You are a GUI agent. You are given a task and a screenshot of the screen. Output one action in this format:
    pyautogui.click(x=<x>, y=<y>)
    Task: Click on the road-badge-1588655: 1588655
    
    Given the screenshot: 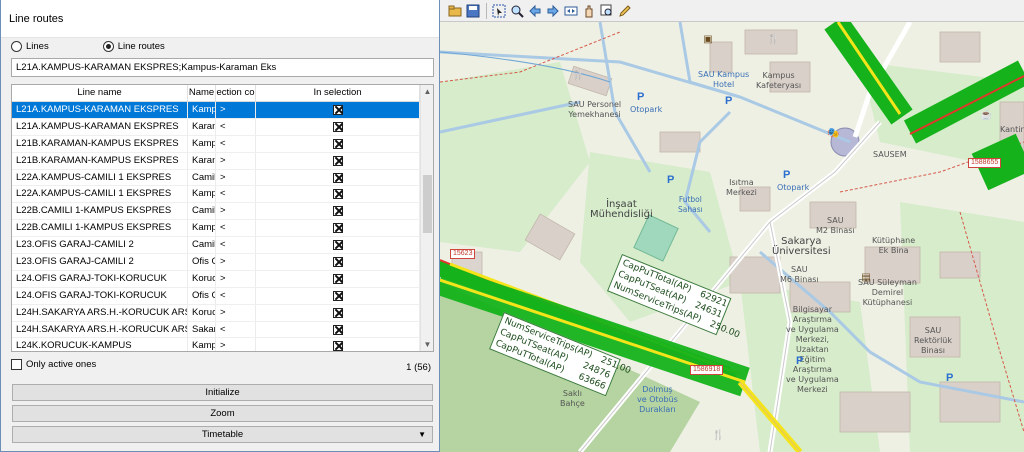 What is the action you would take?
    pyautogui.click(x=985, y=163)
    